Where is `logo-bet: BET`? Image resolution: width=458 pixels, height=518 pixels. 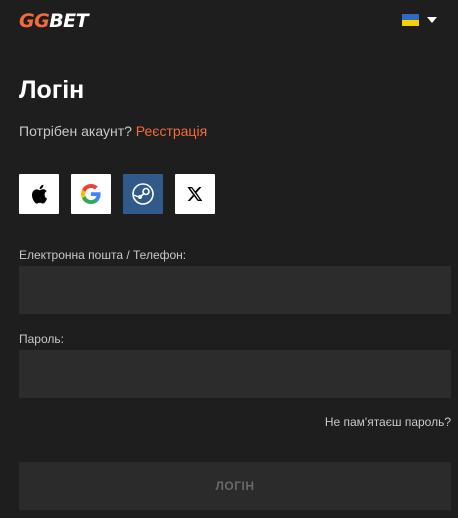 logo-bet: BET is located at coordinates (69, 21).